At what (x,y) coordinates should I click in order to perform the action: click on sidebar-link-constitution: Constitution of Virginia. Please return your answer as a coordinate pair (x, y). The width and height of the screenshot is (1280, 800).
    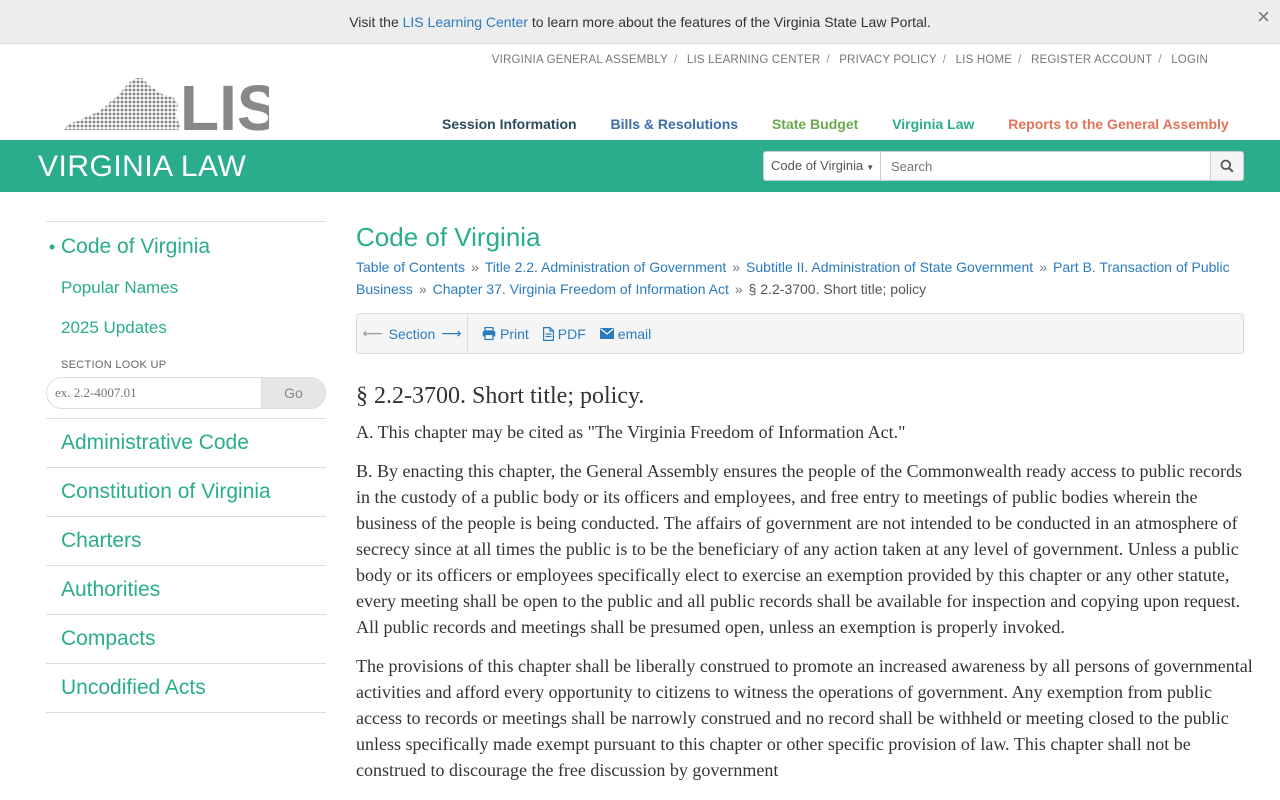
    Looking at the image, I should click on (158, 492).